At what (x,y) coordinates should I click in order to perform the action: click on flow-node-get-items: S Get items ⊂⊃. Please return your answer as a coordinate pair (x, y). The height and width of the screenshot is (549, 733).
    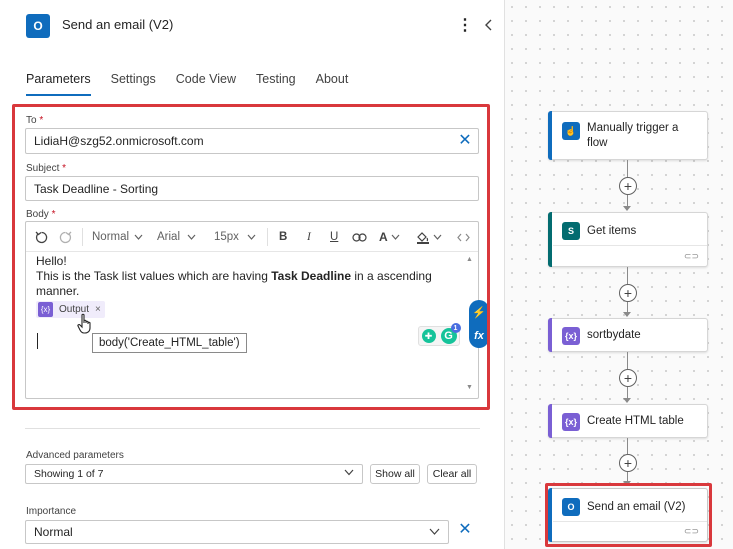
    Looking at the image, I should click on (628, 239).